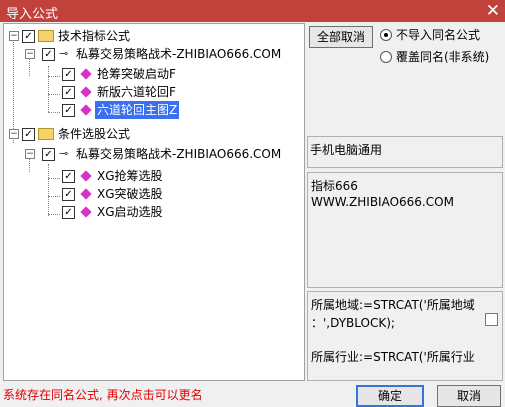 The image size is (505, 407). I want to click on window-title: 导入公式, so click(32, 14).